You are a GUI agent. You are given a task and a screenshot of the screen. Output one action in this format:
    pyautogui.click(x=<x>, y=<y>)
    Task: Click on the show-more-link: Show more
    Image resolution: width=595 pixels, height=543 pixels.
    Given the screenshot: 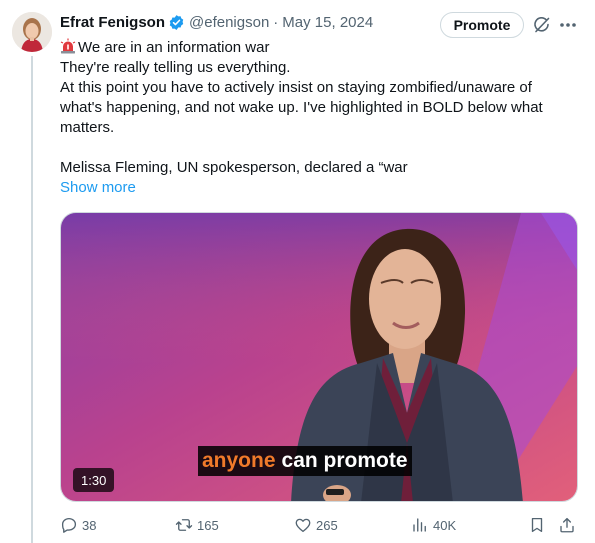 What is the action you would take?
    pyautogui.click(x=98, y=188)
    